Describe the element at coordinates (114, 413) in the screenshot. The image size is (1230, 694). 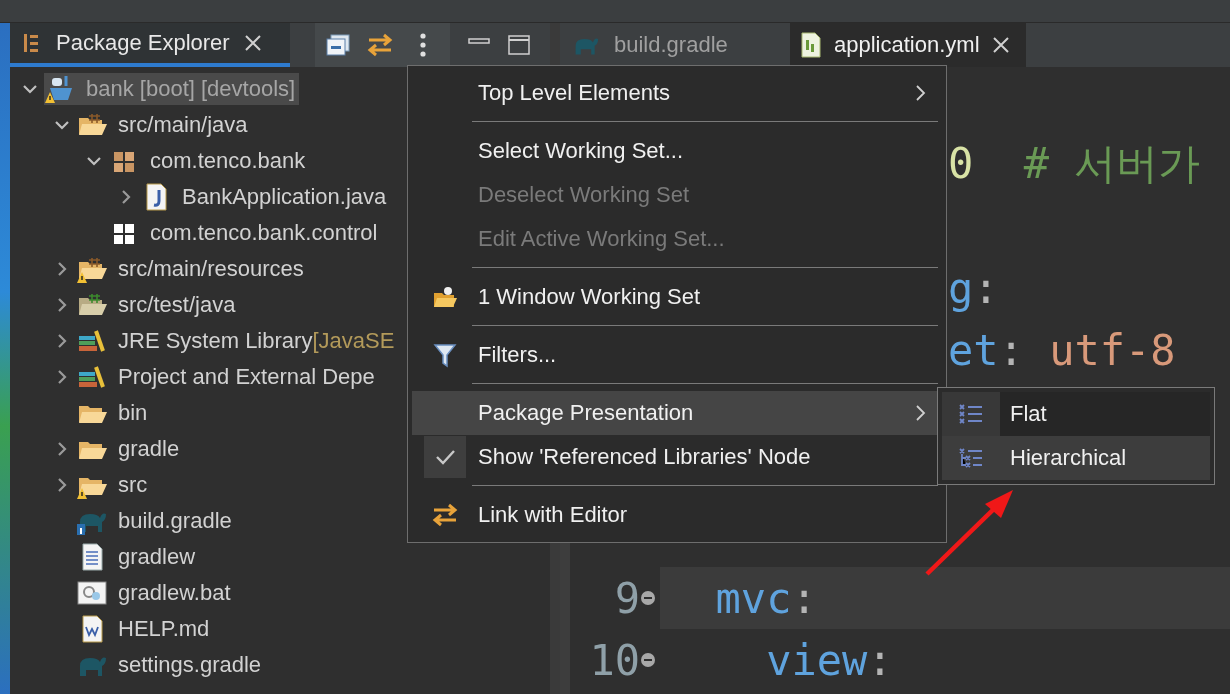
I see `tree-item: bin` at that location.